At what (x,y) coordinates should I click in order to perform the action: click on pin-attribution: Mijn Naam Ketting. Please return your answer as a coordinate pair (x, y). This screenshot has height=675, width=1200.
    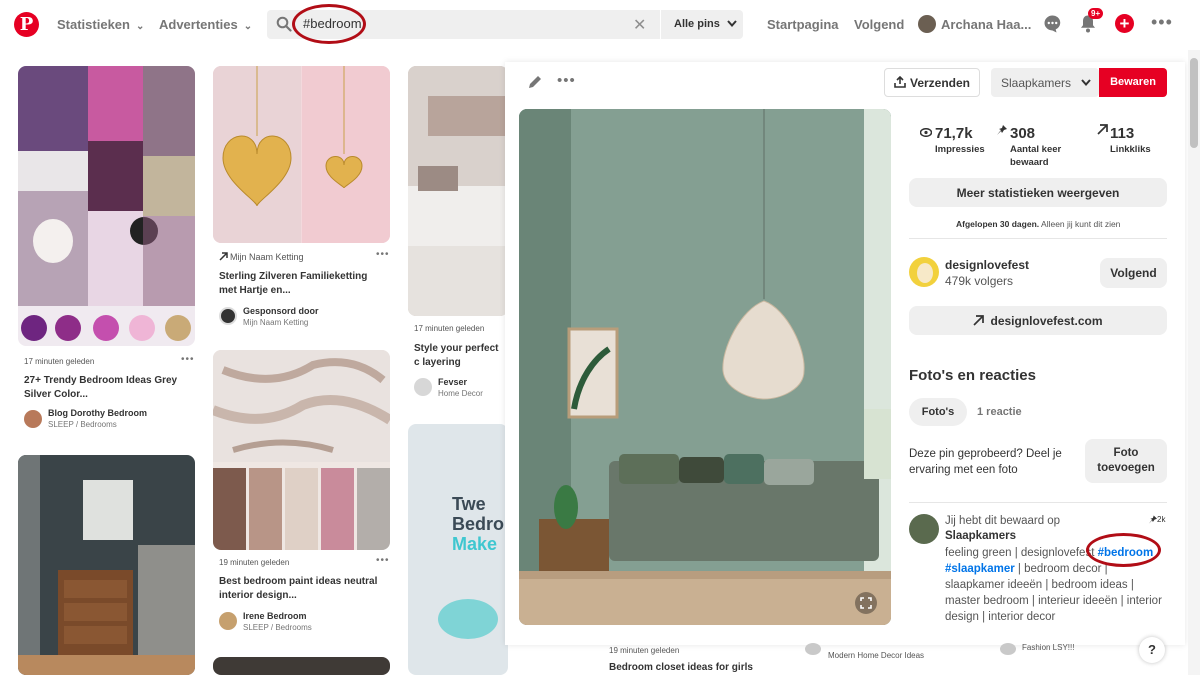
    Looking at the image, I should click on (267, 257).